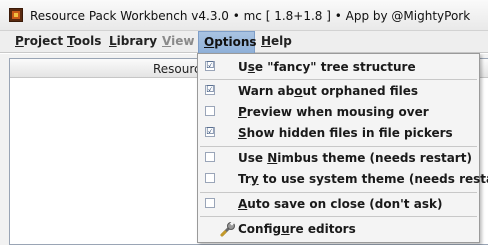 The height and width of the screenshot is (245, 488). Describe the element at coordinates (178, 42) in the screenshot. I see `menu-view: View` at that location.